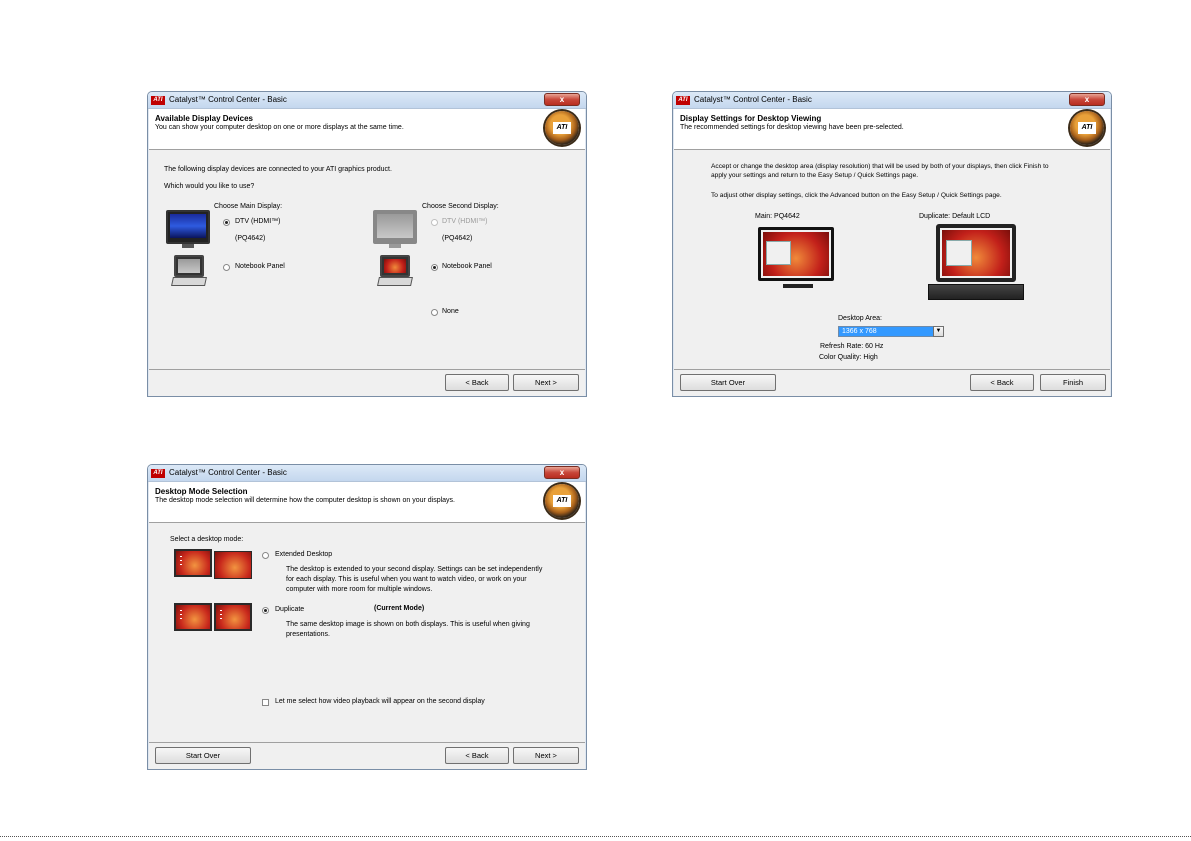  What do you see at coordinates (304, 554) in the screenshot?
I see `extended-desktop-label: Extended Desktop` at bounding box center [304, 554].